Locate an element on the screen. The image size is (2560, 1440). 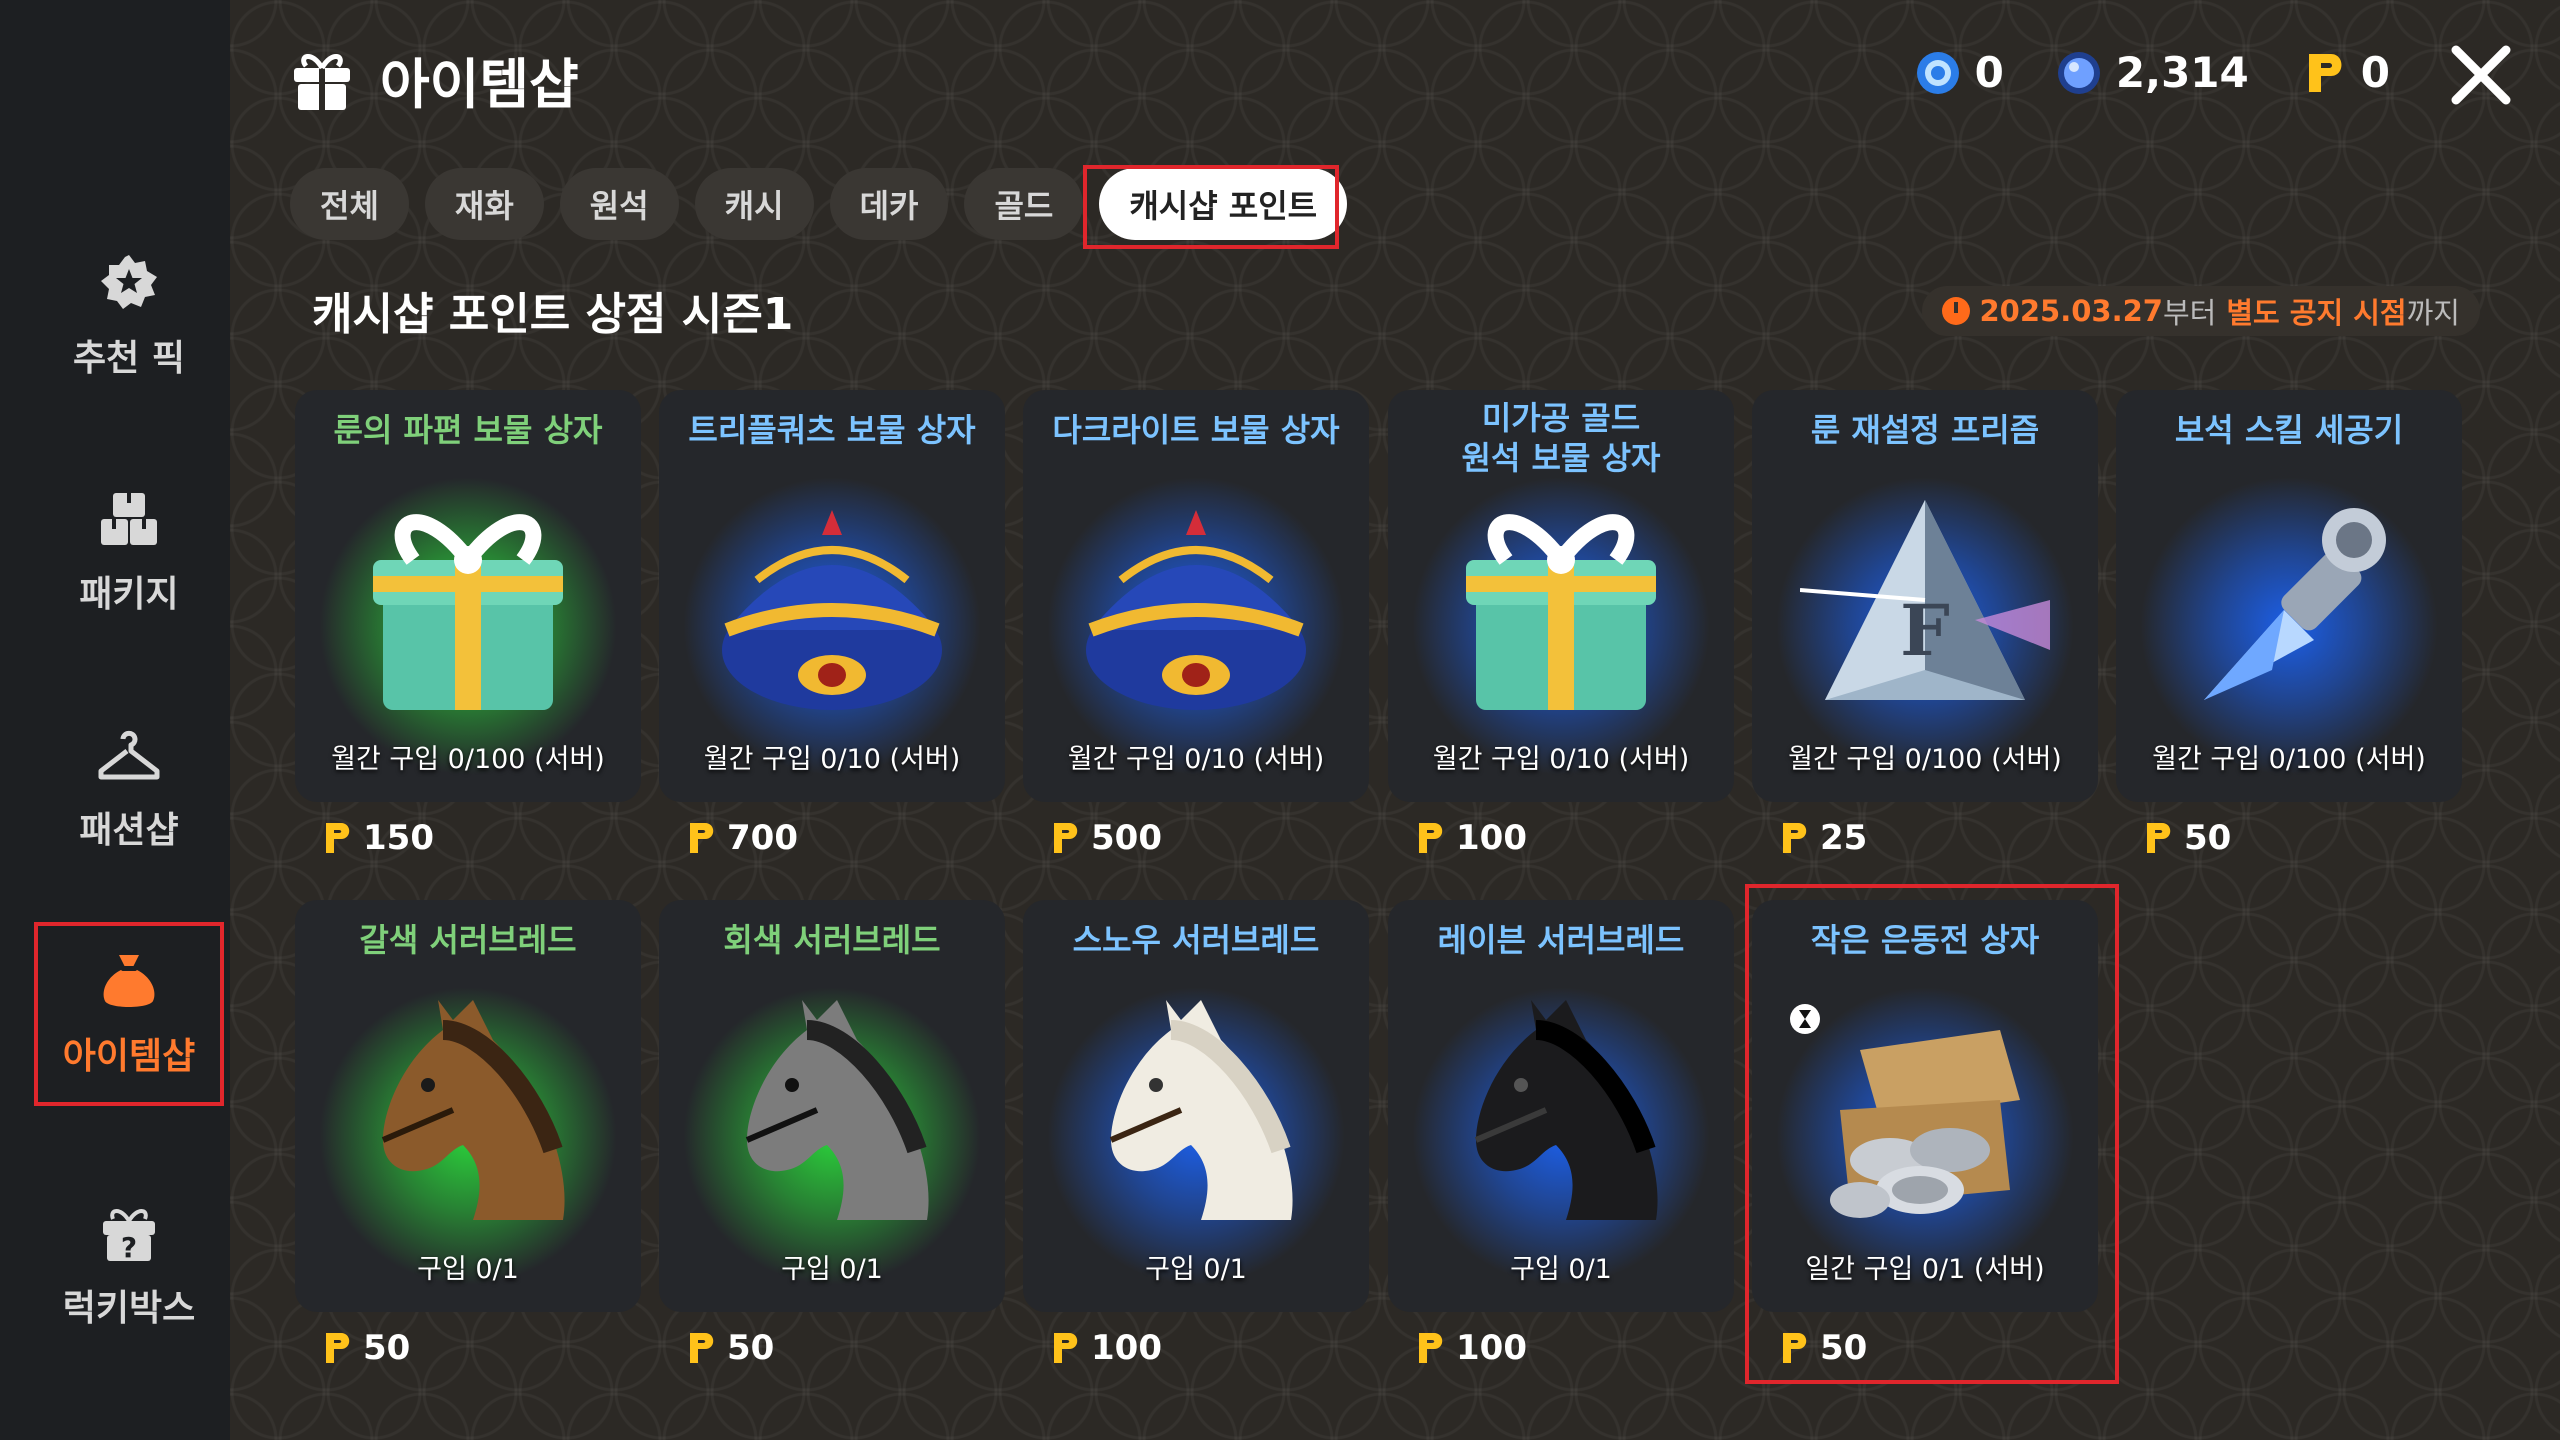
item-card: 다크라이트 보물 상자 월간 구입 0/10 (서버) is located at coordinates (1196, 596).